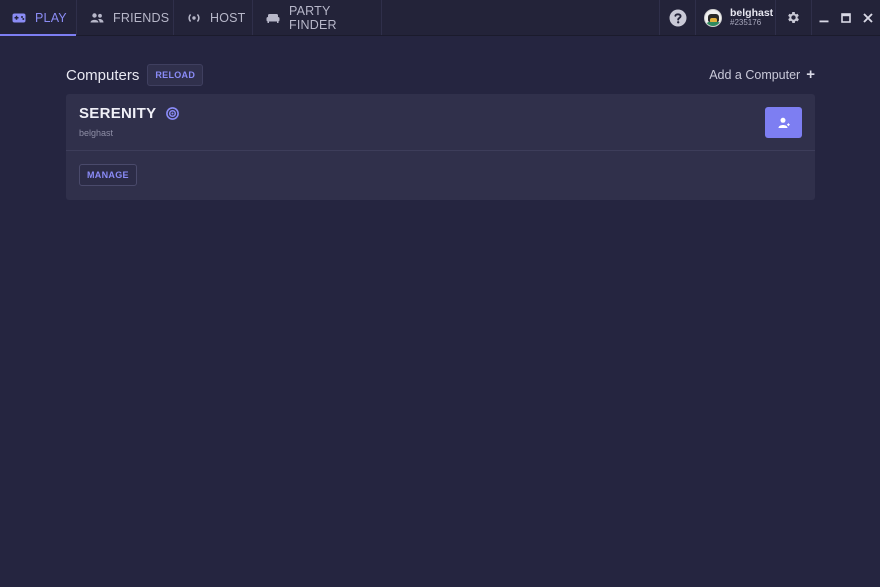 This screenshot has width=880, height=587. I want to click on close-icon, so click(868, 17).